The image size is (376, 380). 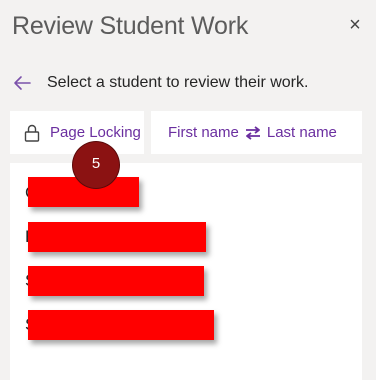 I want to click on sort-first-name-label: First name, so click(x=203, y=132).